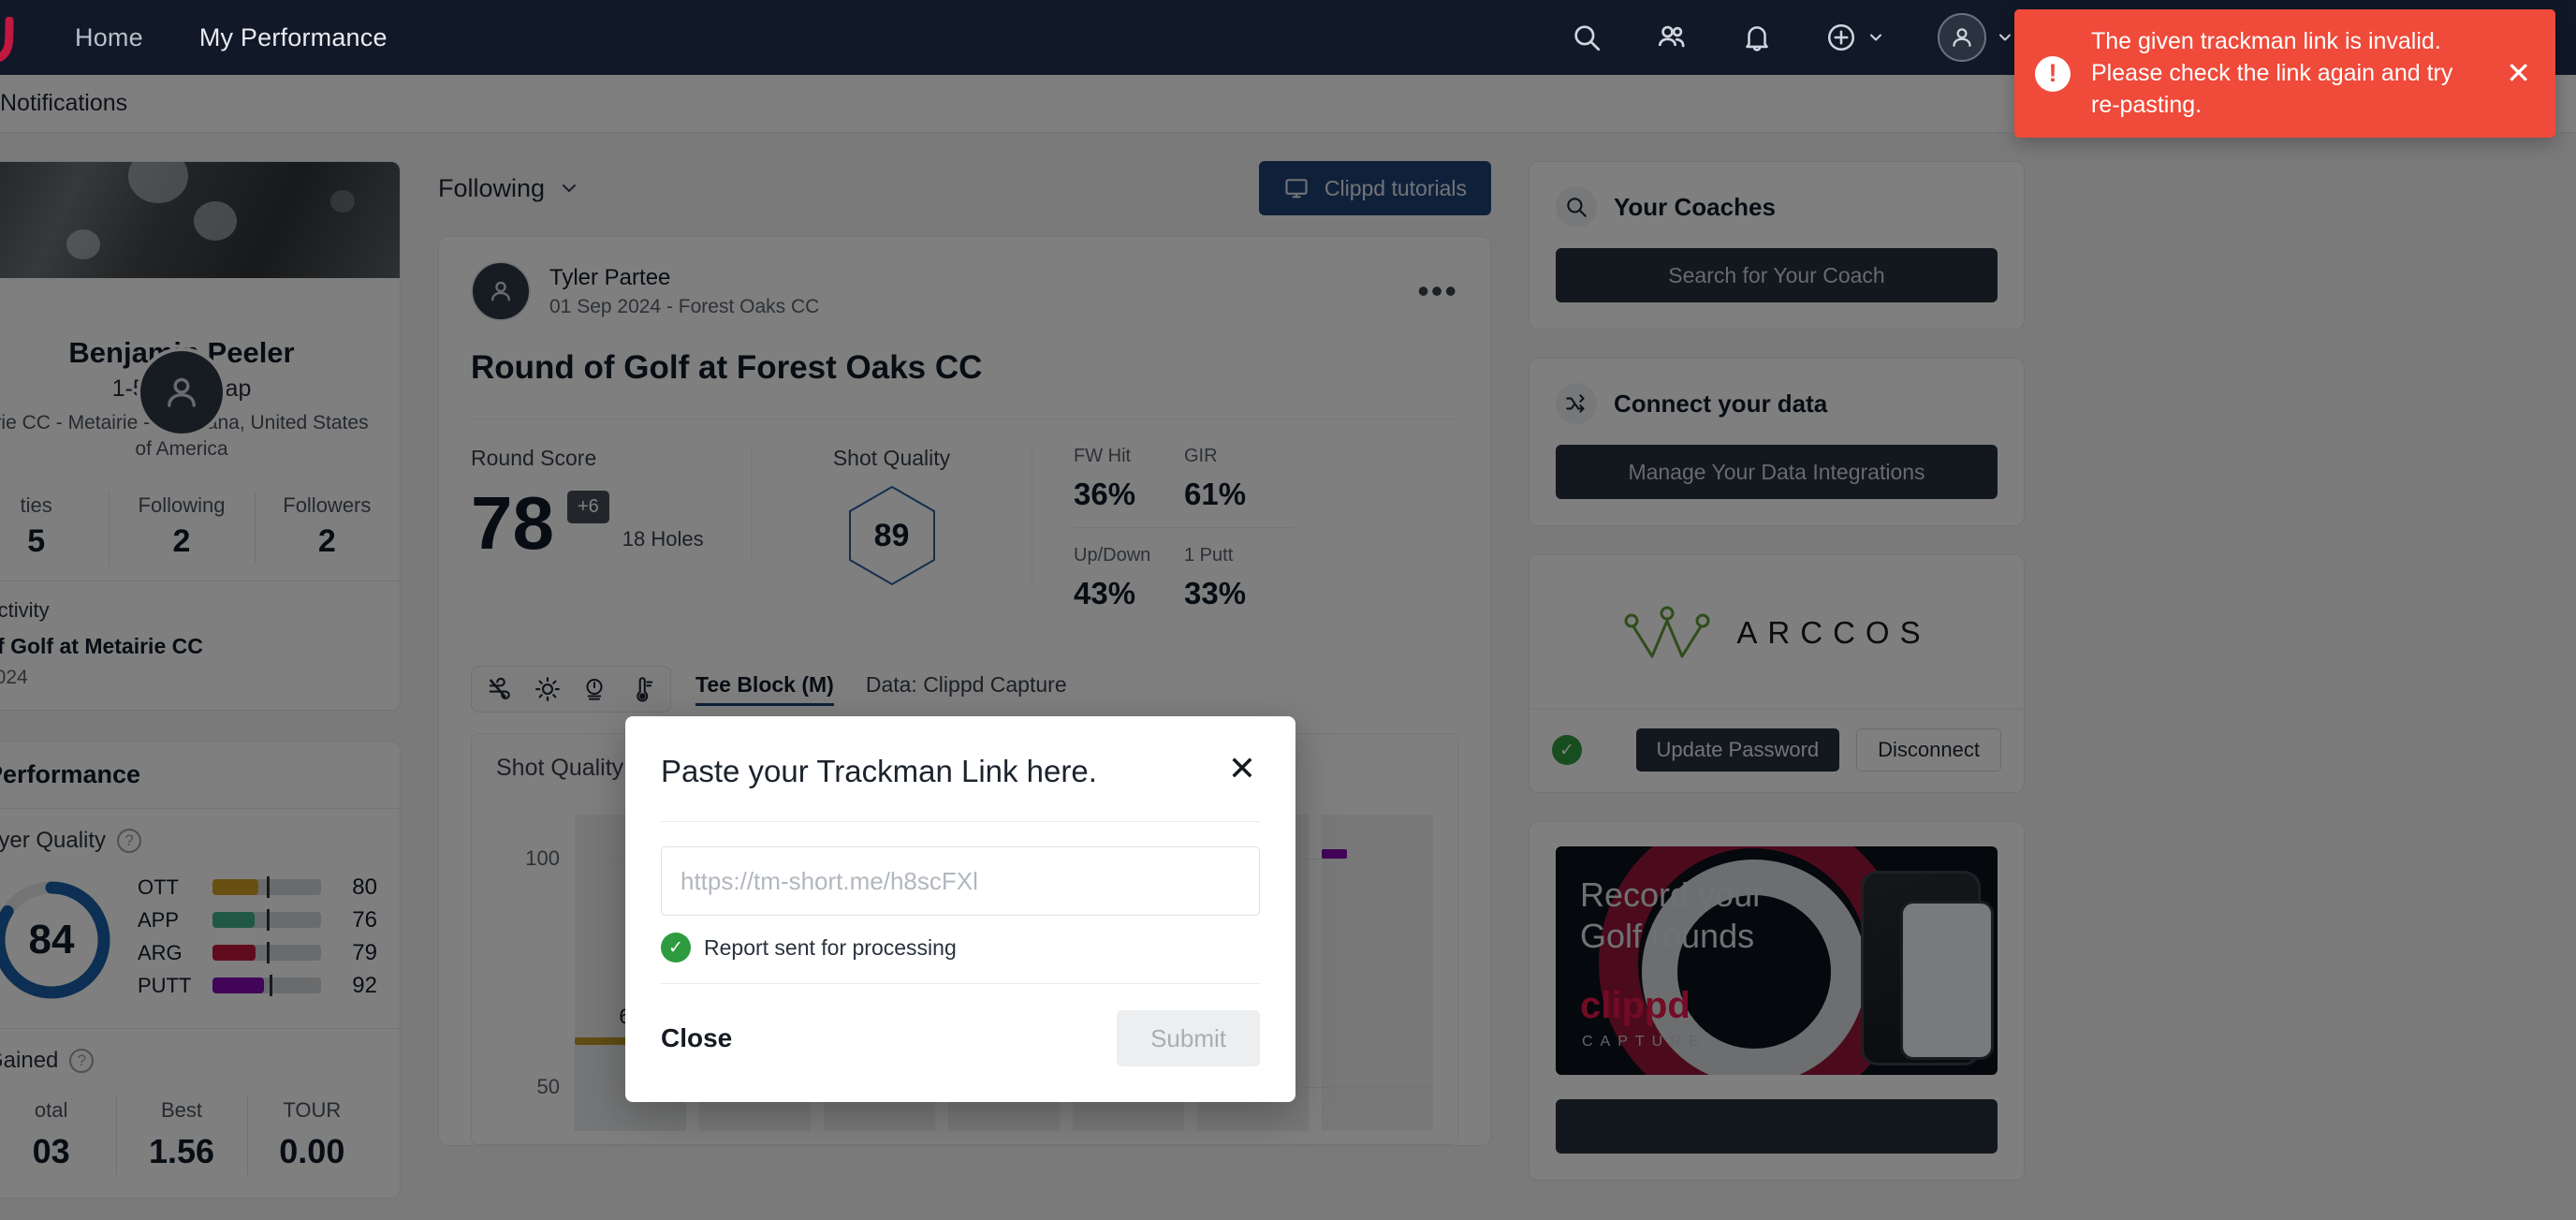 The height and width of the screenshot is (1220, 2576). I want to click on plus-circle-icon, so click(1855, 37).